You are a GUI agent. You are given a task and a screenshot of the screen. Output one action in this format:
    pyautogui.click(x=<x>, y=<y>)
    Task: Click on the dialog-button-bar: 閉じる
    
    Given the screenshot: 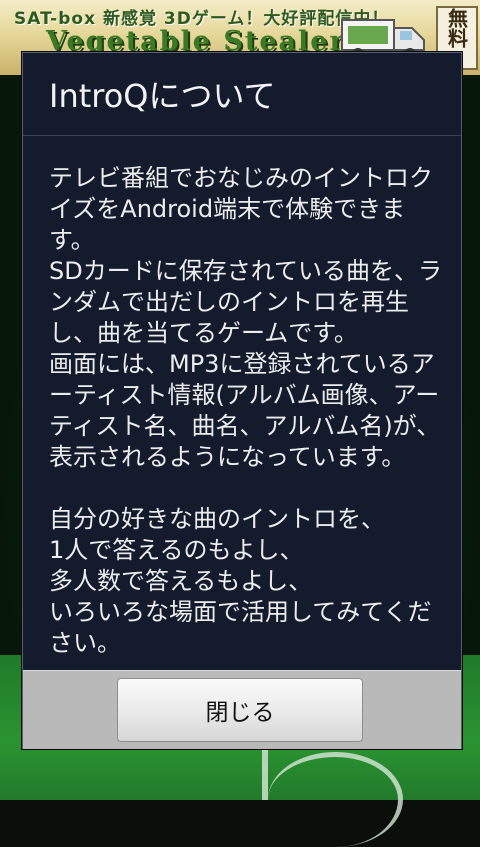 What is the action you would take?
    pyautogui.click(x=242, y=709)
    